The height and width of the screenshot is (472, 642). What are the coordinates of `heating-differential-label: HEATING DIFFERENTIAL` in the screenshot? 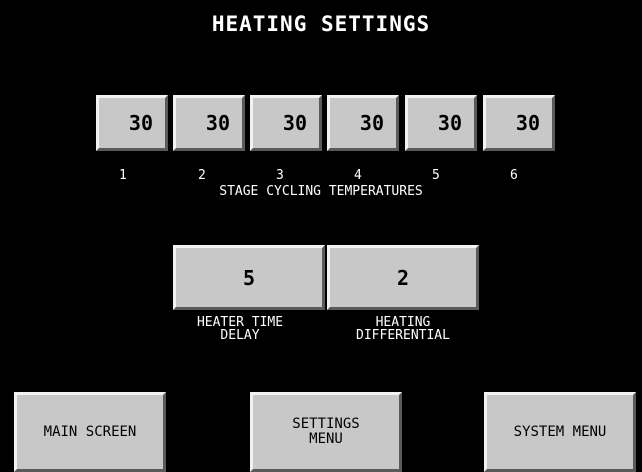 It's located at (403, 329).